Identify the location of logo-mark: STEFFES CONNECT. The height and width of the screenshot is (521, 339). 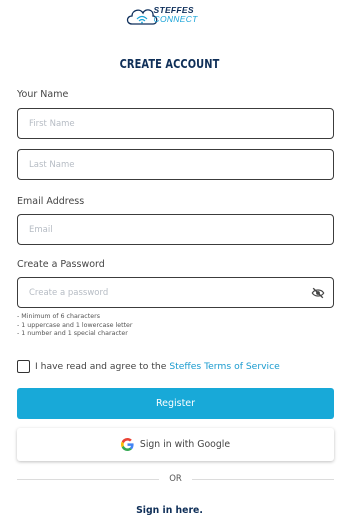
(170, 17).